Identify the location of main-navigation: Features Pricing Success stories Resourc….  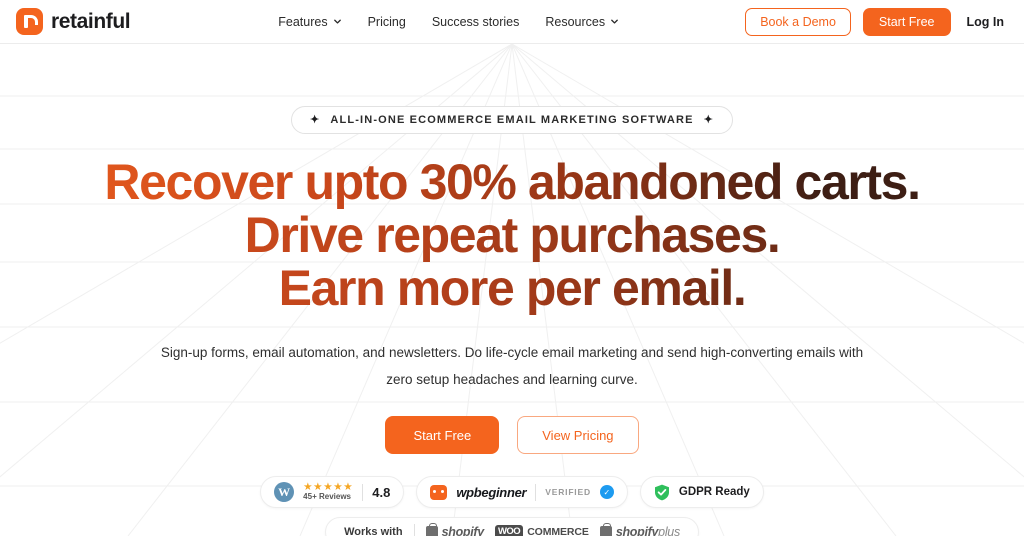
(448, 22).